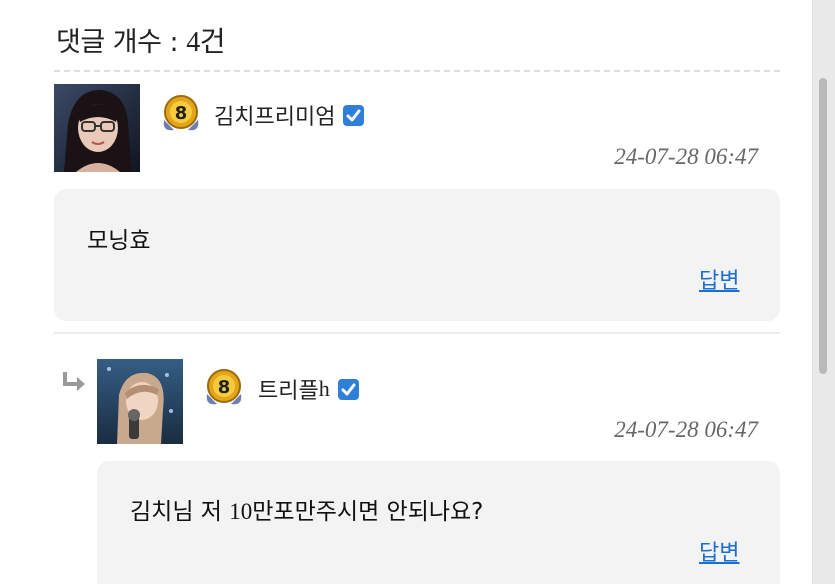 This screenshot has height=584, width=835. Describe the element at coordinates (121, 42) in the screenshot. I see `comment-count-label: 댓글 개수 :` at that location.